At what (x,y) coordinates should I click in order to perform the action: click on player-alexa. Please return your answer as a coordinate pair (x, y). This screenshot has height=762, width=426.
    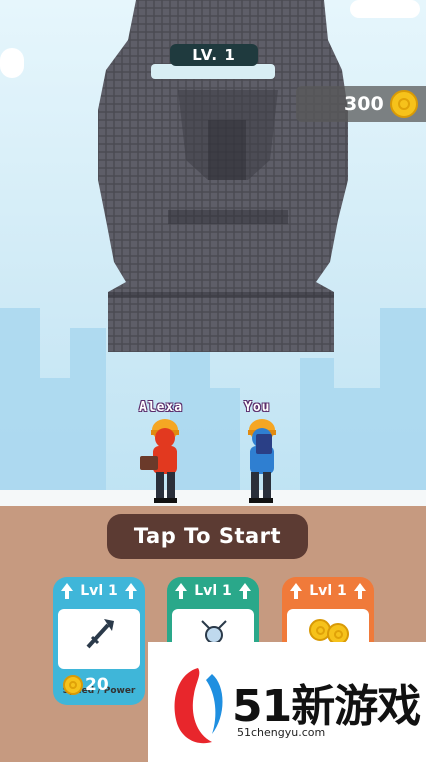
    Looking at the image, I should click on (159, 461).